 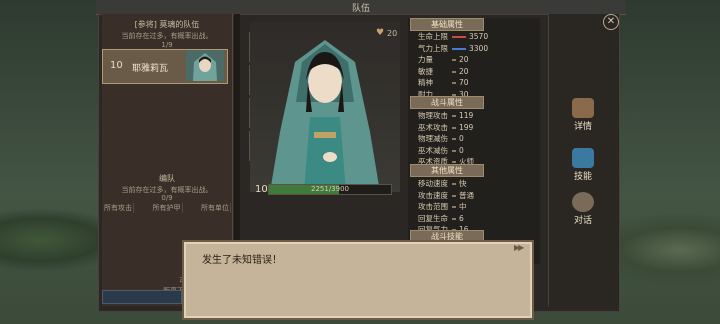 I want to click on basic-stat-label: 敏捷, so click(x=425, y=71).